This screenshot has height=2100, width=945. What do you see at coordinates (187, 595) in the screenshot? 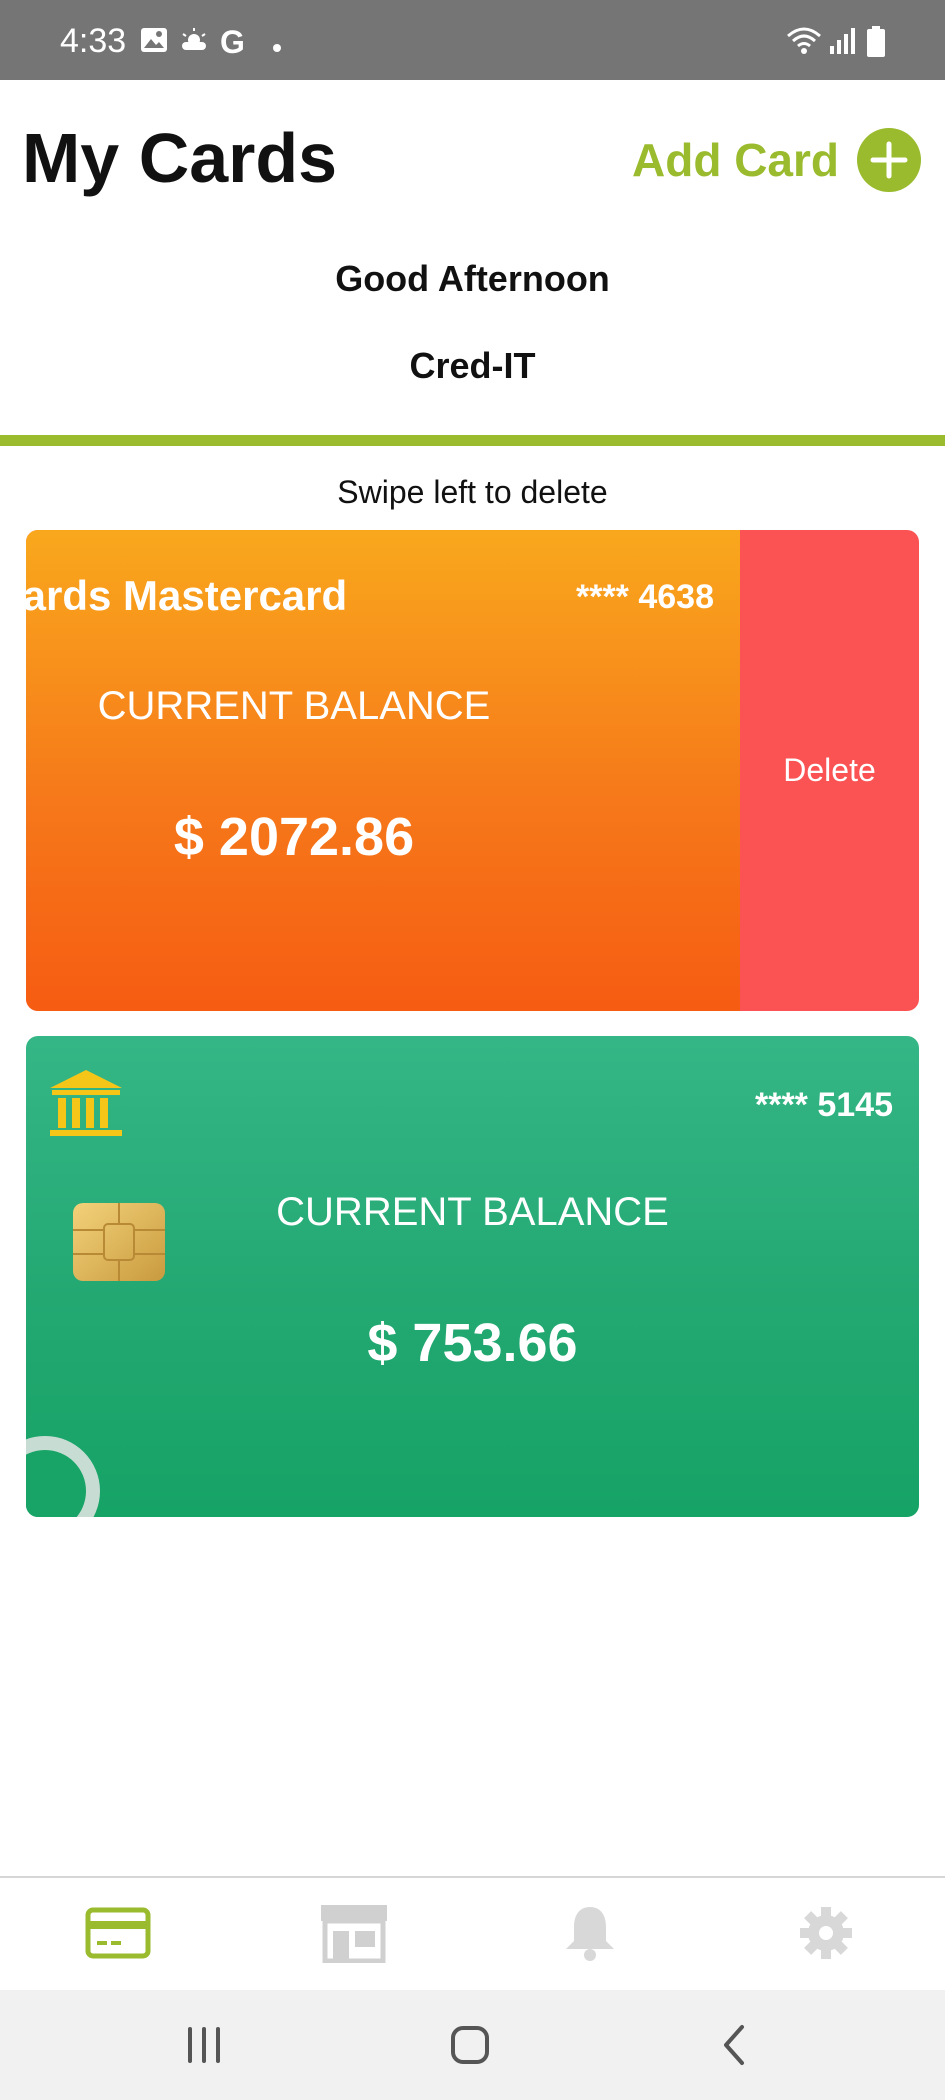
I see `card-name: wards Mastercard` at bounding box center [187, 595].